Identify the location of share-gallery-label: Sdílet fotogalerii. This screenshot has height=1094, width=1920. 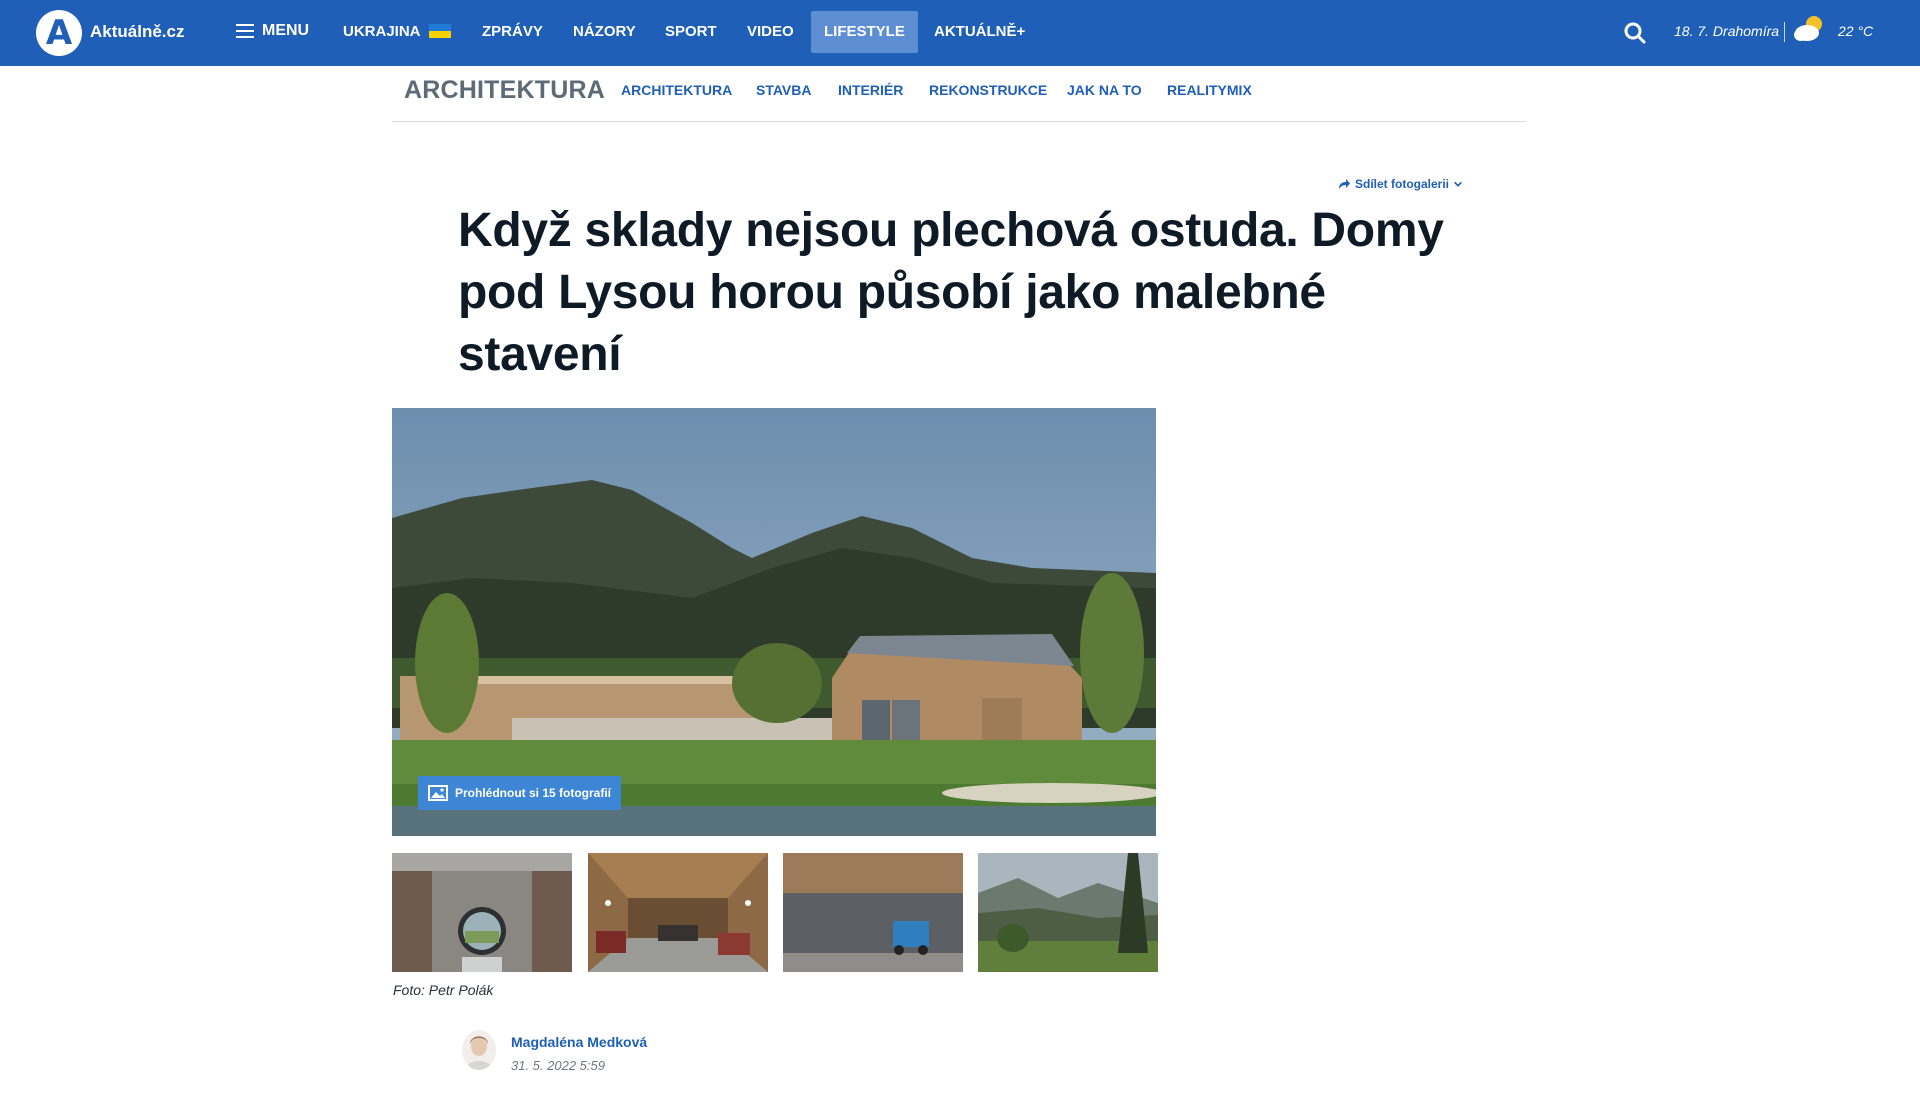
(1402, 184).